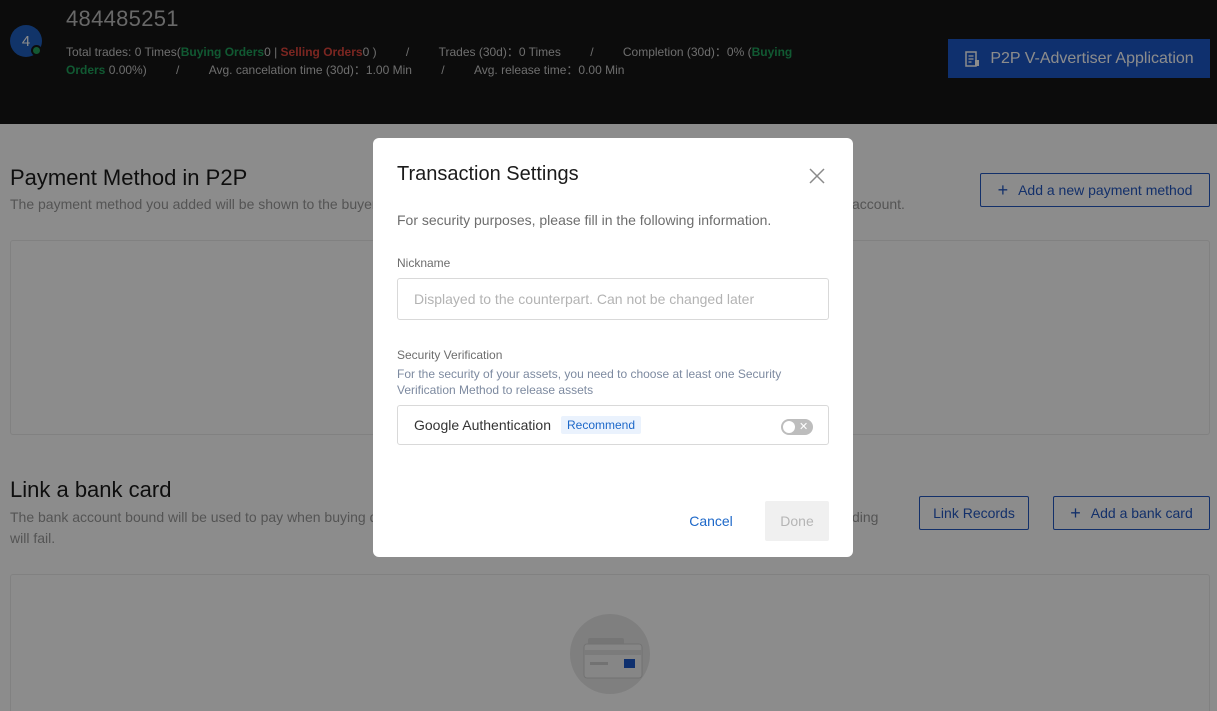 The height and width of the screenshot is (711, 1217). What do you see at coordinates (711, 521) in the screenshot?
I see `cancel-button: Cancel` at bounding box center [711, 521].